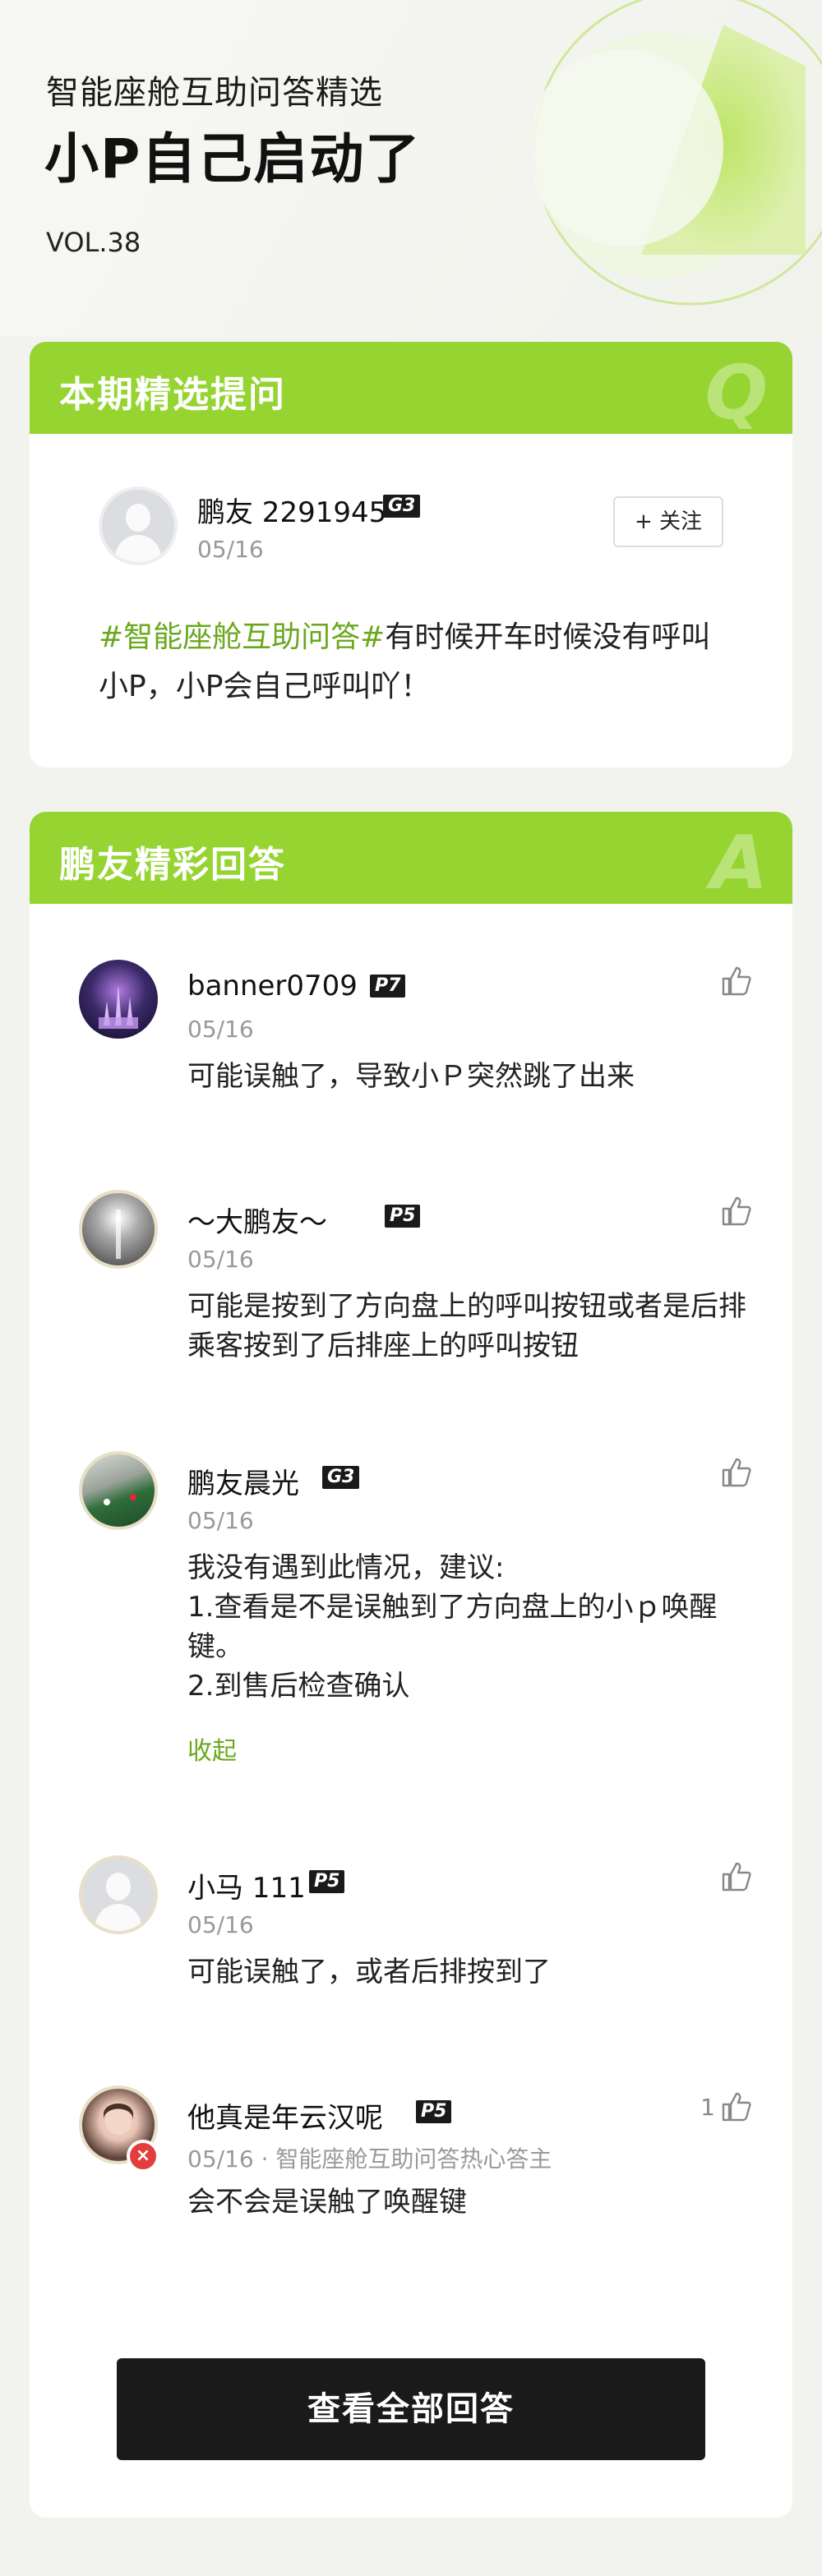 The height and width of the screenshot is (2576, 822). What do you see at coordinates (466, 1326) in the screenshot?
I see `answer-text: 可能是按到了方向盘上的呼叫按钮或者是后排乘客按到了后排座上的呼叫按钮` at bounding box center [466, 1326].